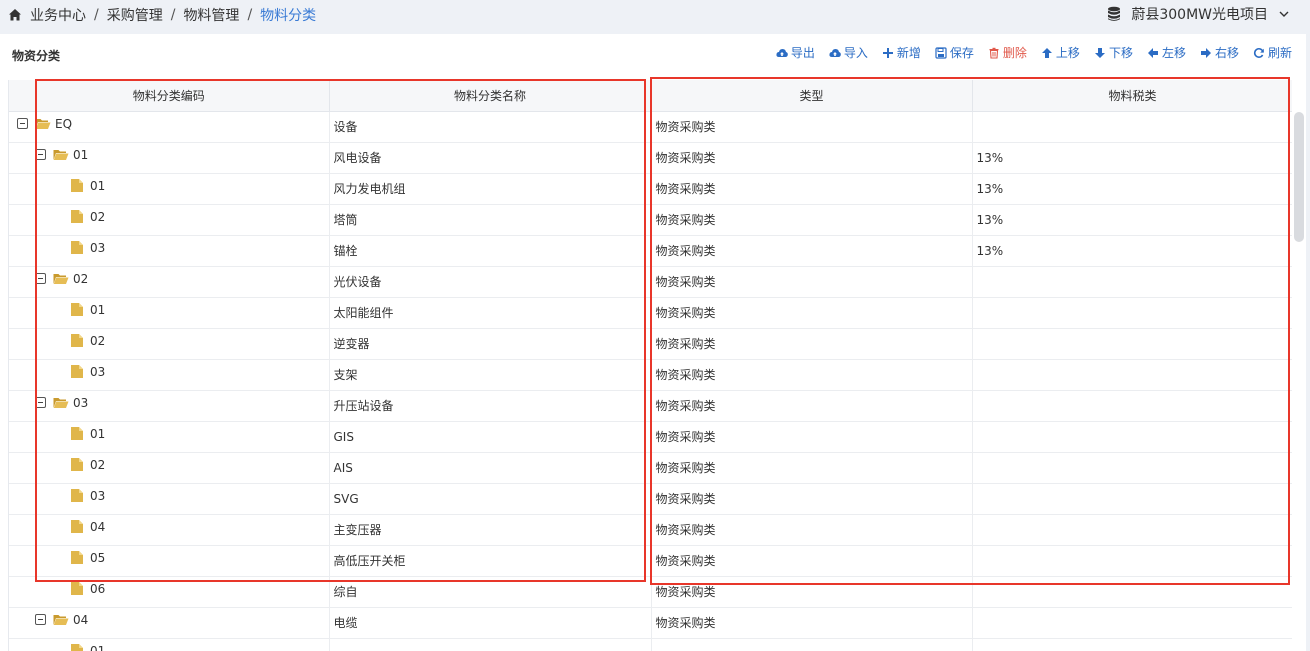 This screenshot has width=1310, height=651. Describe the element at coordinates (1060, 52) in the screenshot. I see `move-up-button: 上移` at that location.